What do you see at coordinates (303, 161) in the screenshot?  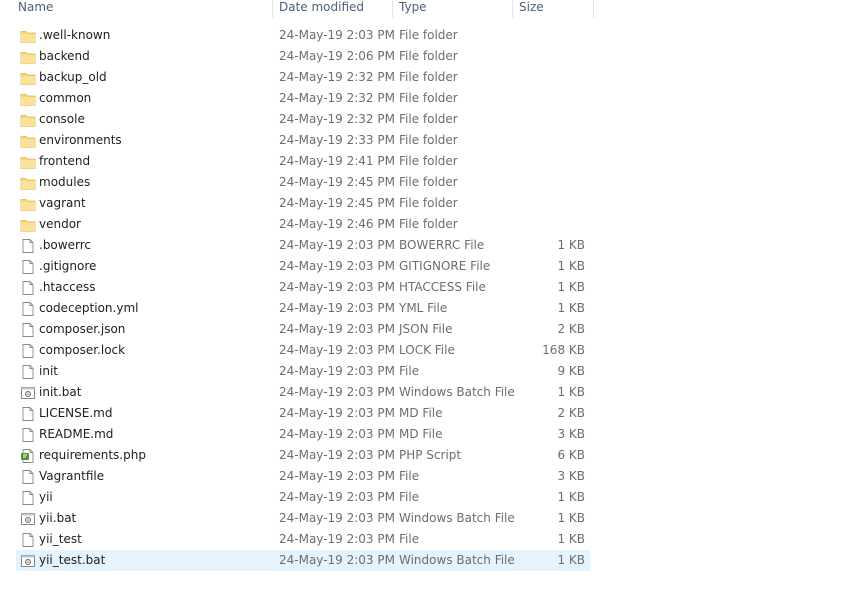 I see `folder-row: frontend 24-May-19 2:41 PM File folder` at bounding box center [303, 161].